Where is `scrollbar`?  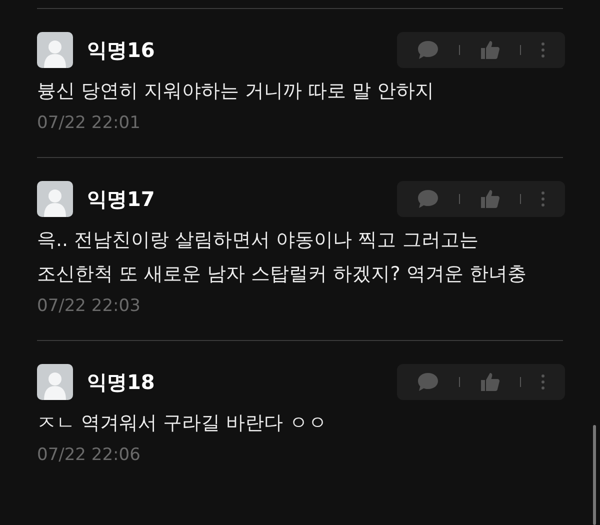
scrollbar is located at coordinates (594, 475).